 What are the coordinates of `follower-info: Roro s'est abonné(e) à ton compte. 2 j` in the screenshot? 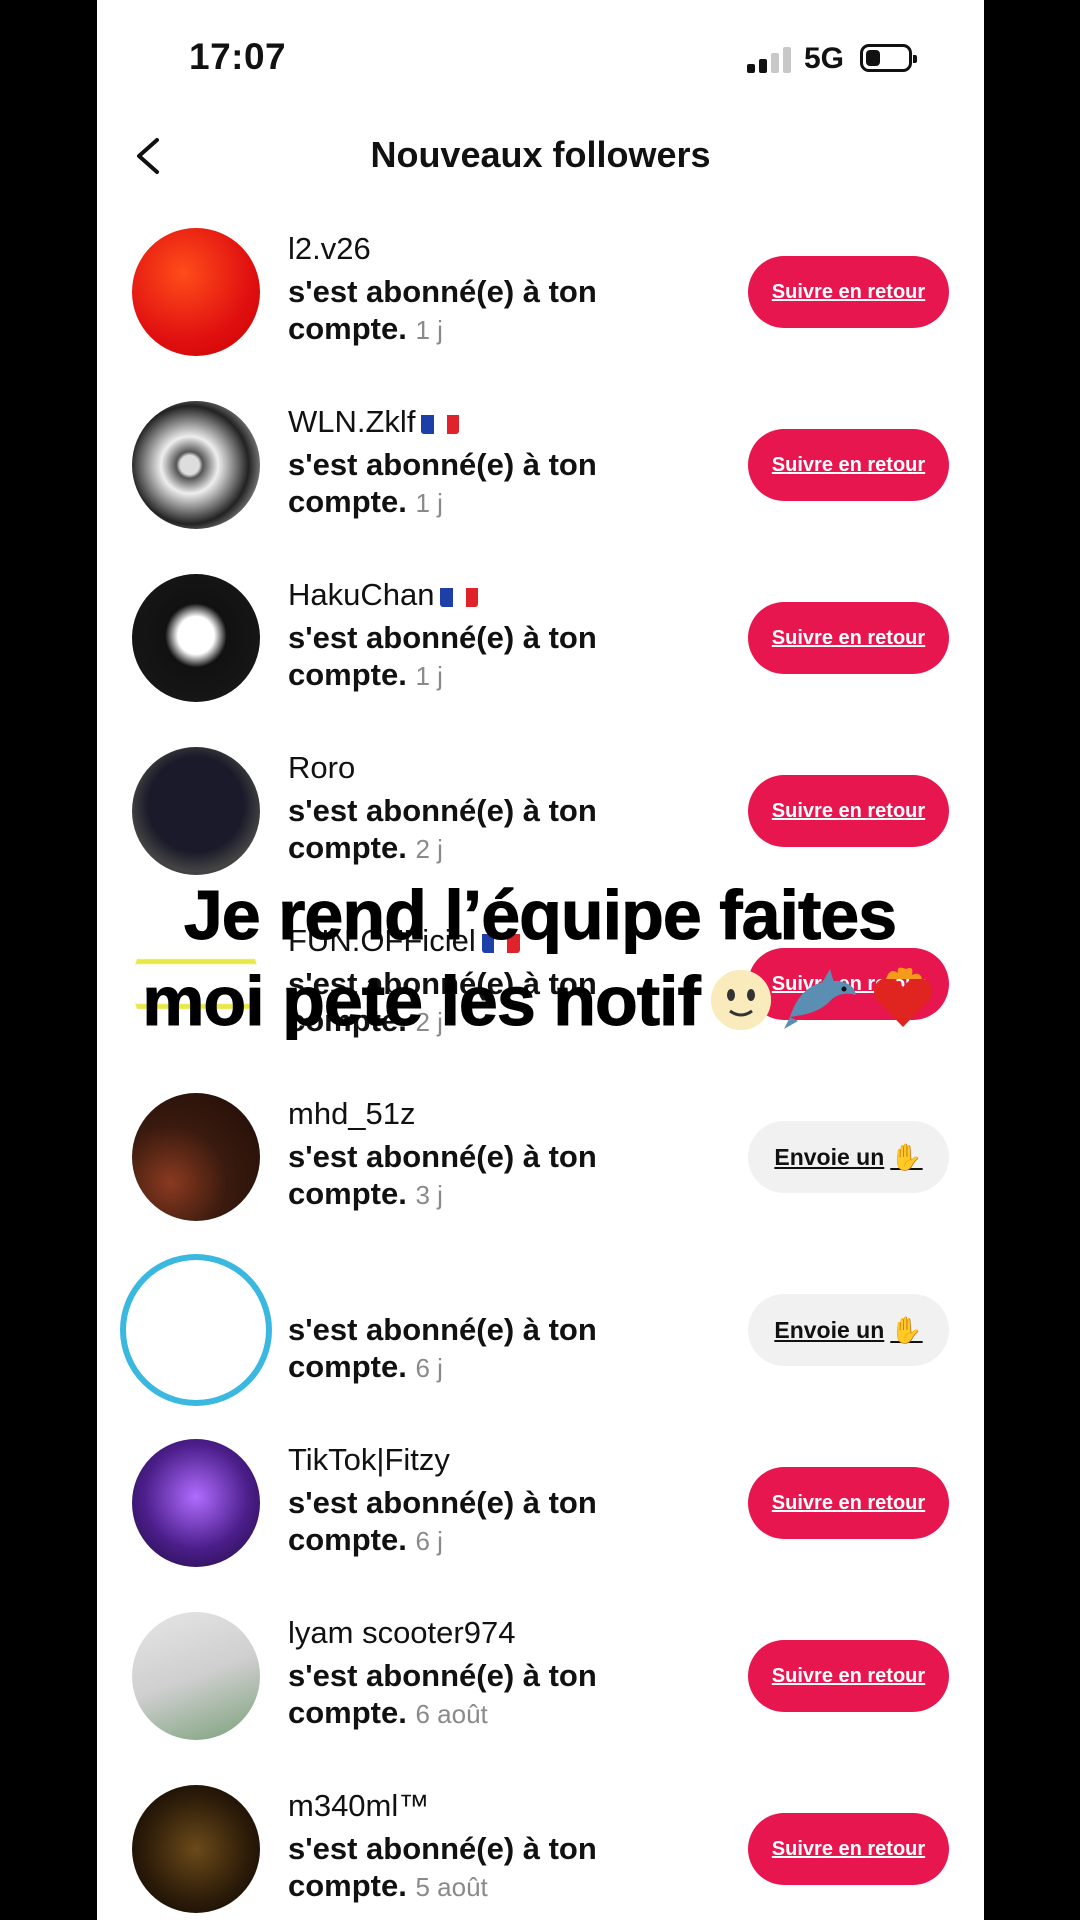 It's located at (473, 807).